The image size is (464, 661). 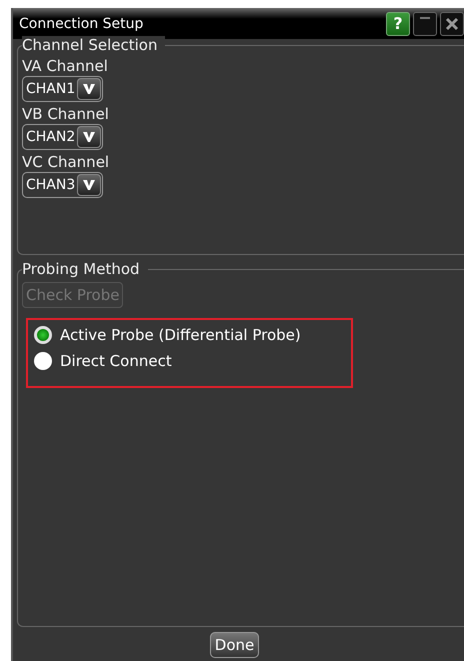 I want to click on channel-dropdown: CHAN2, so click(x=63, y=137).